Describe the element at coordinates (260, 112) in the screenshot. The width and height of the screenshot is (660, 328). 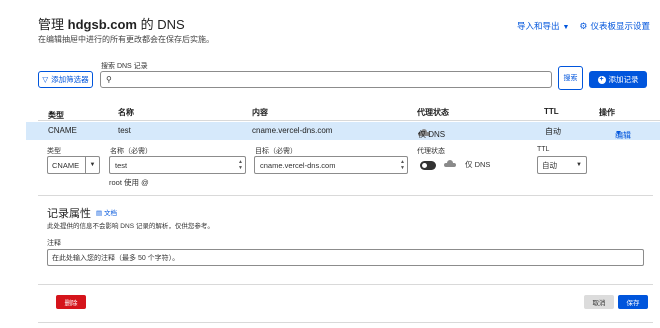
I see `column-content: 内容` at that location.